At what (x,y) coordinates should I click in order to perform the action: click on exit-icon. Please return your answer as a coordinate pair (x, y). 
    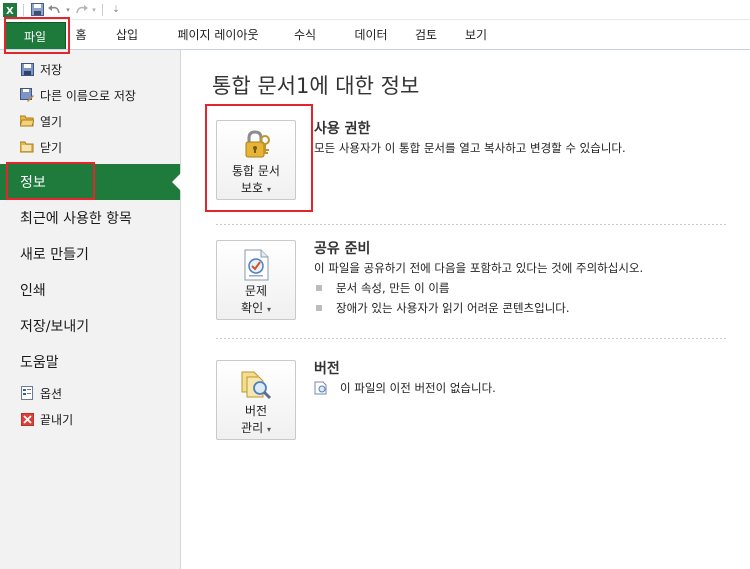
    Looking at the image, I should click on (27, 419).